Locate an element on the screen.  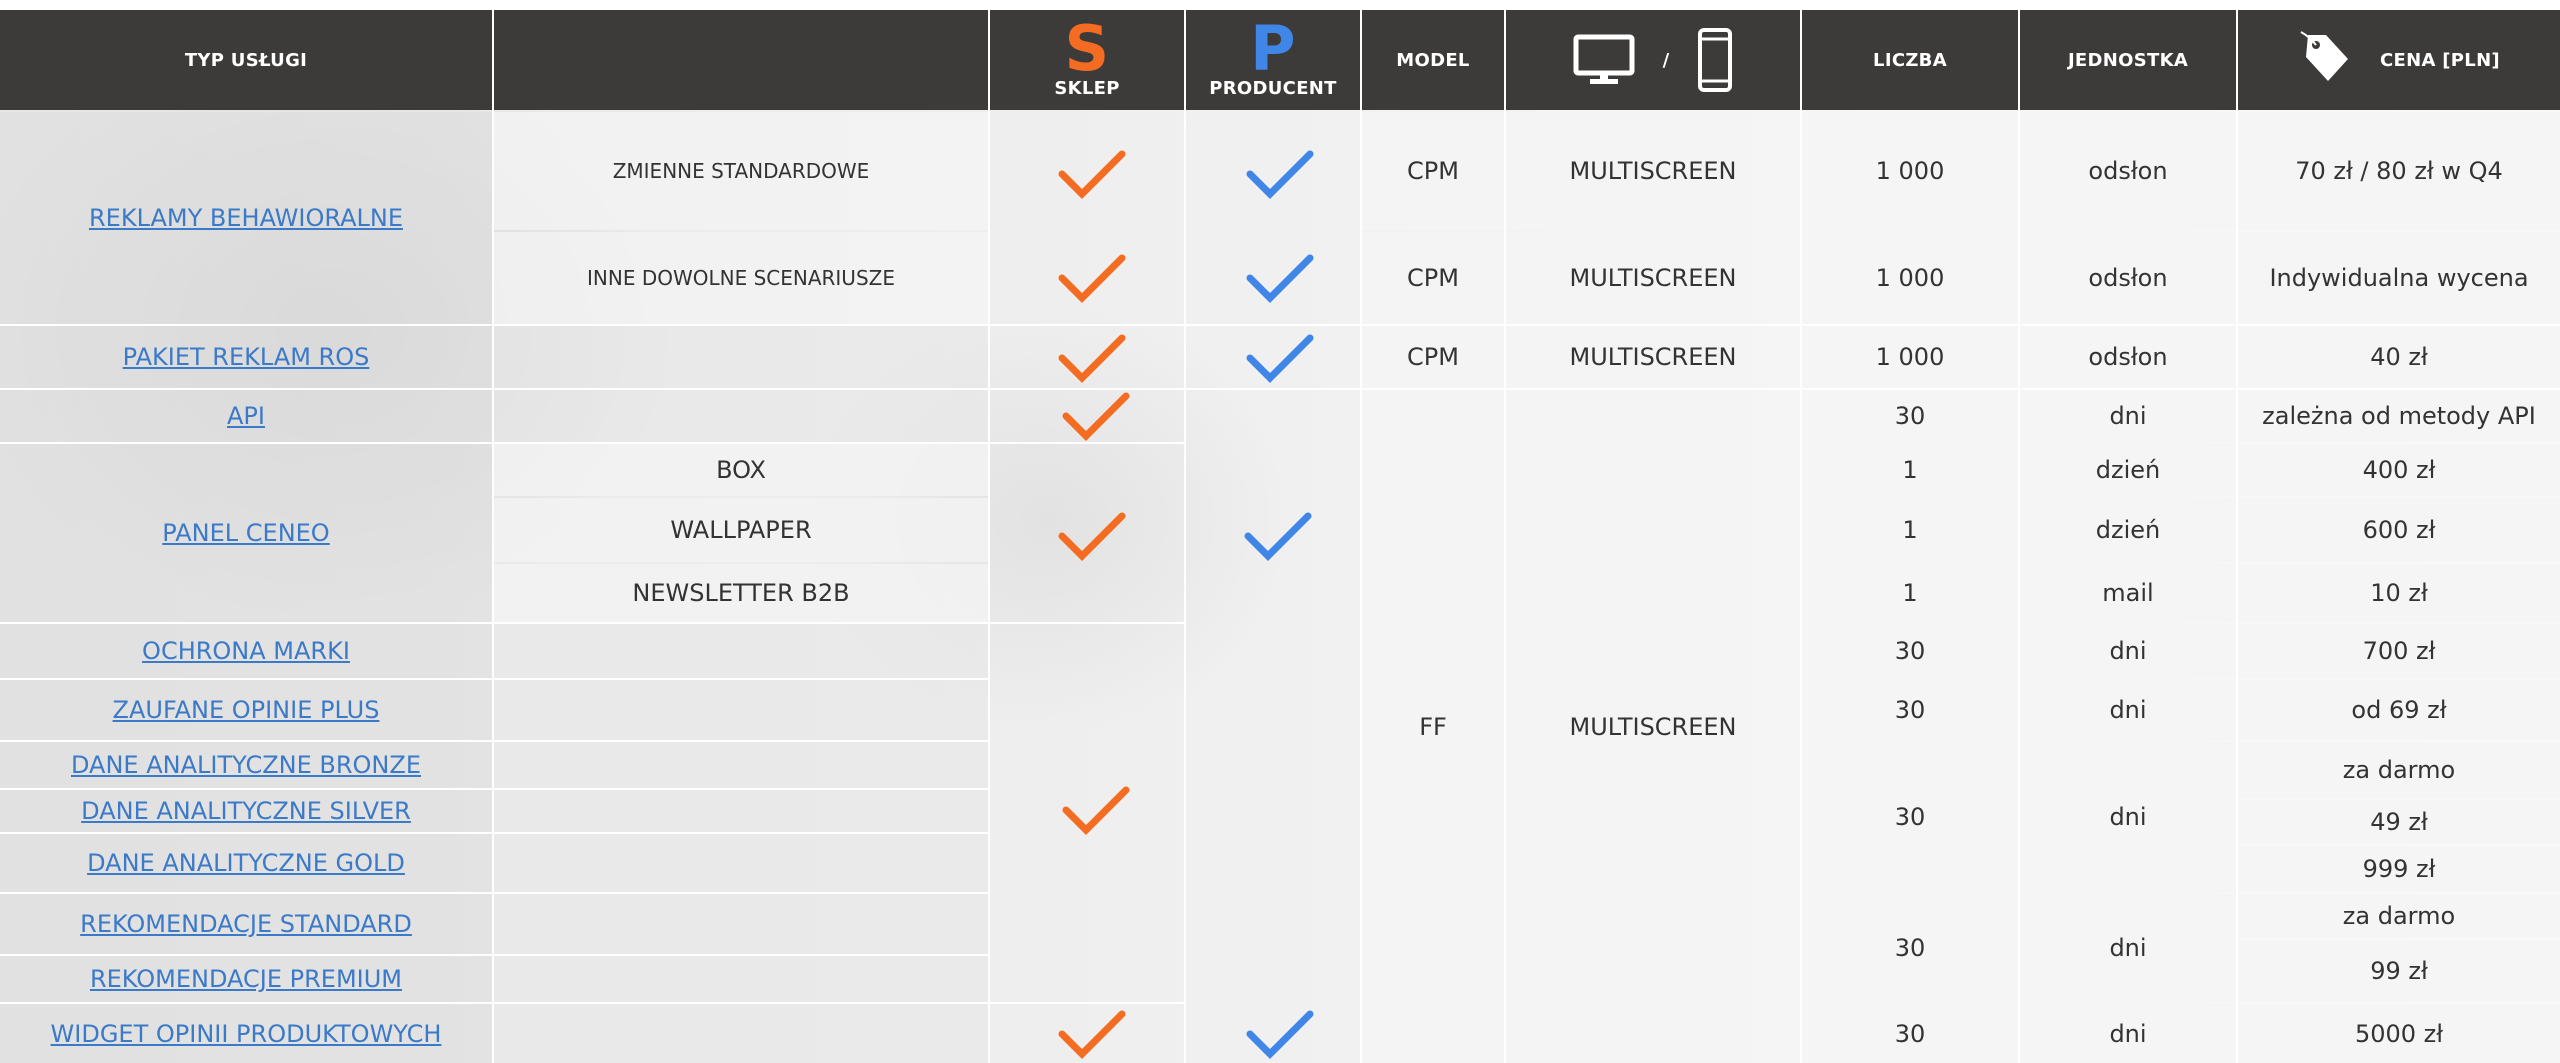
cena-cell: 600 zł is located at coordinates (2399, 530).